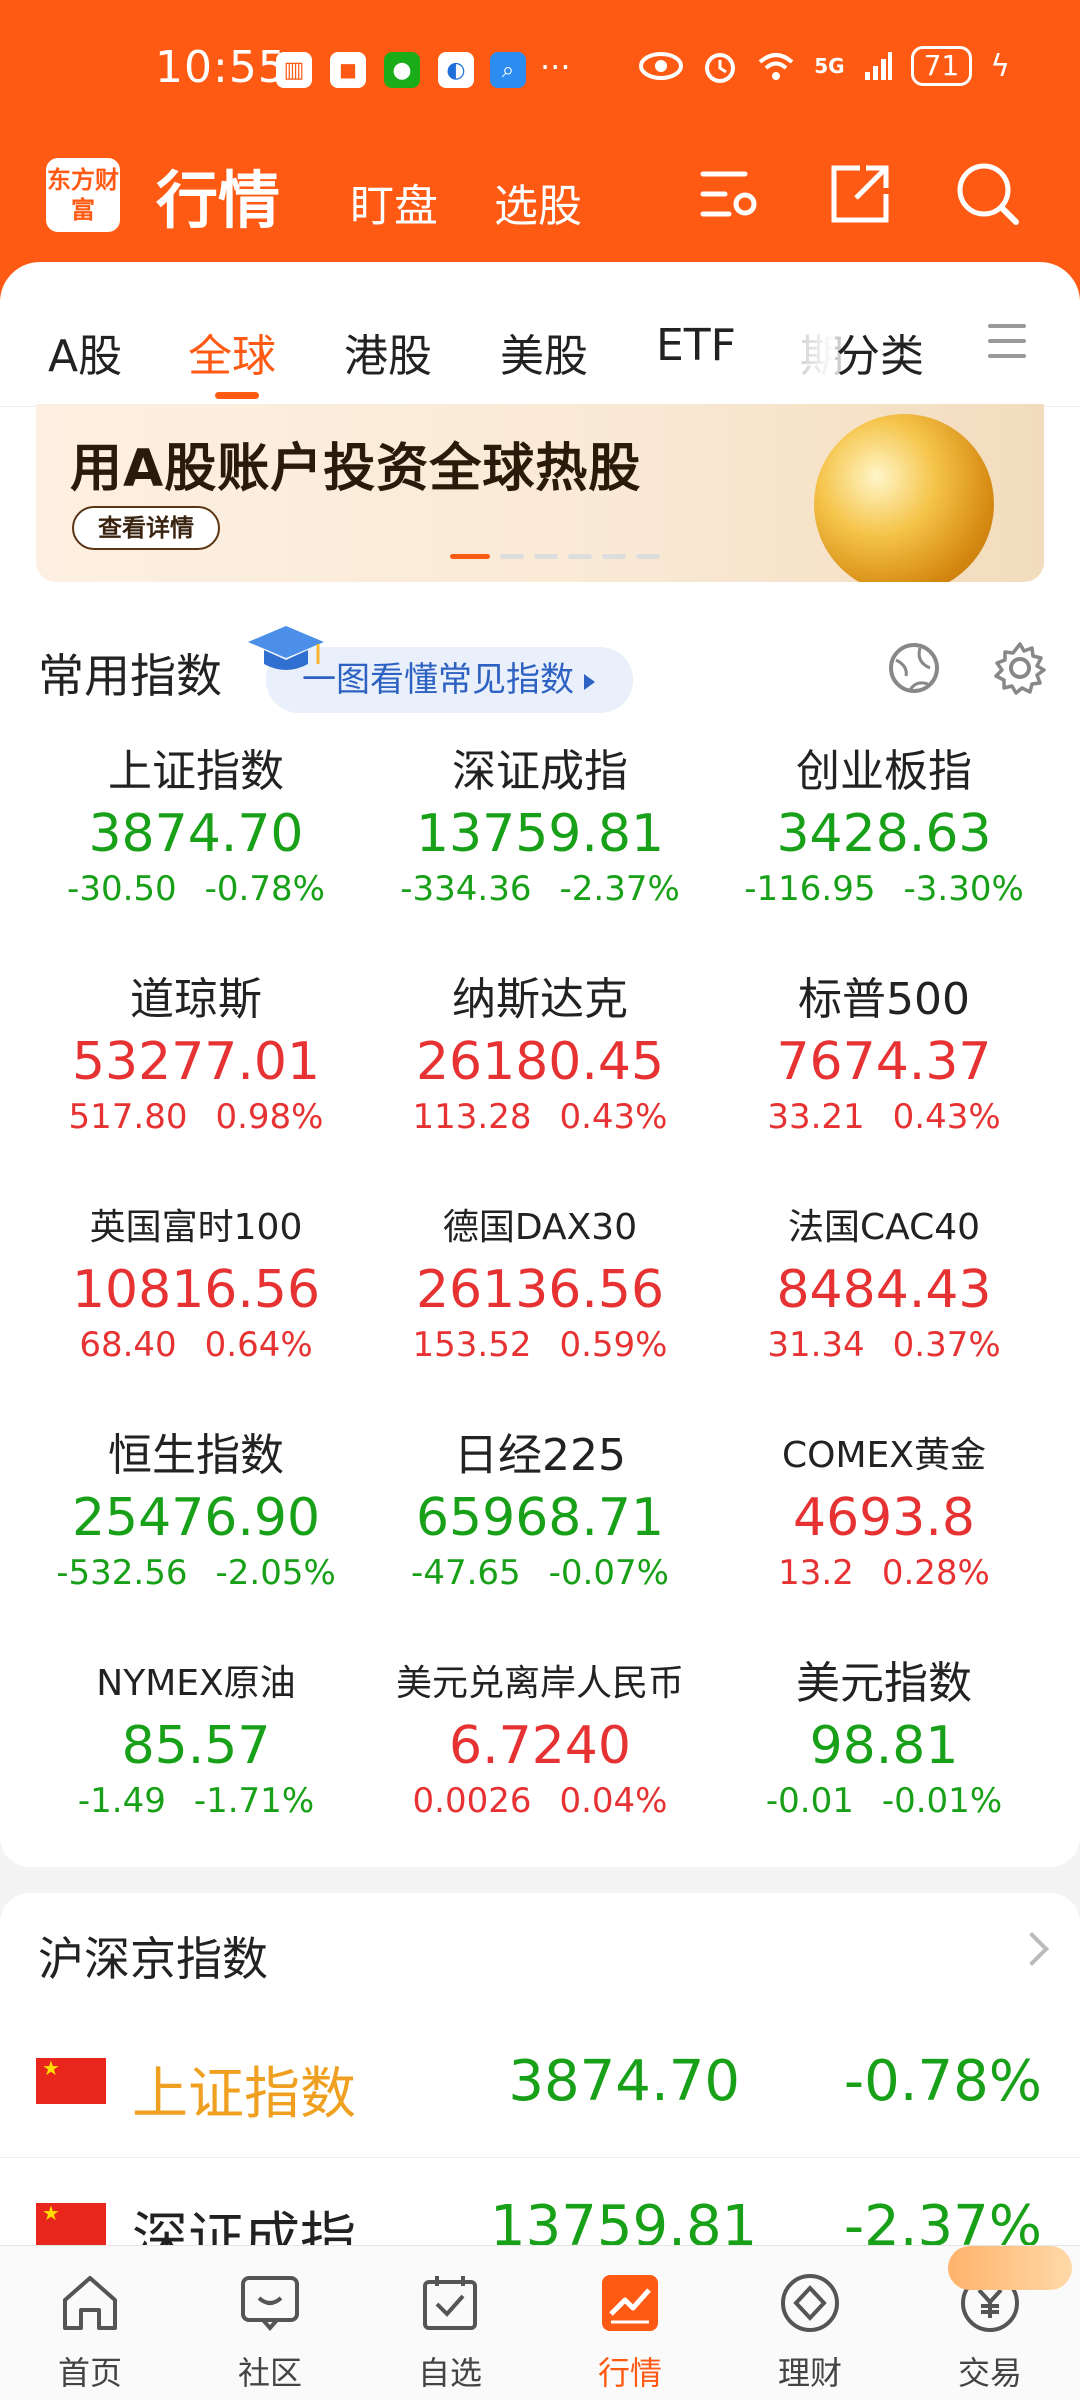 This screenshot has width=1080, height=2400. What do you see at coordinates (540, 1518) in the screenshot?
I see `index-value: 65968.71` at bounding box center [540, 1518].